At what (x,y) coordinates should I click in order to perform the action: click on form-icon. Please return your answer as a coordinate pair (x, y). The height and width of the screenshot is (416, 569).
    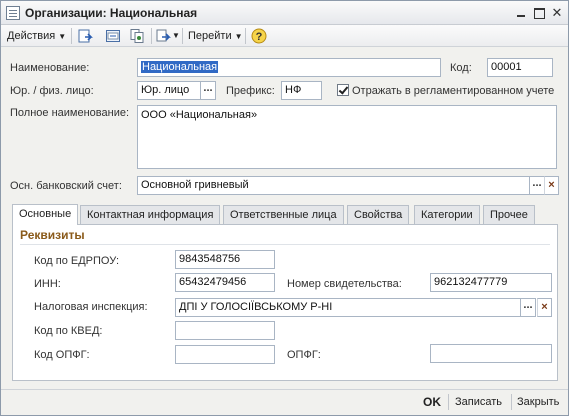
    Looking at the image, I should click on (13, 13).